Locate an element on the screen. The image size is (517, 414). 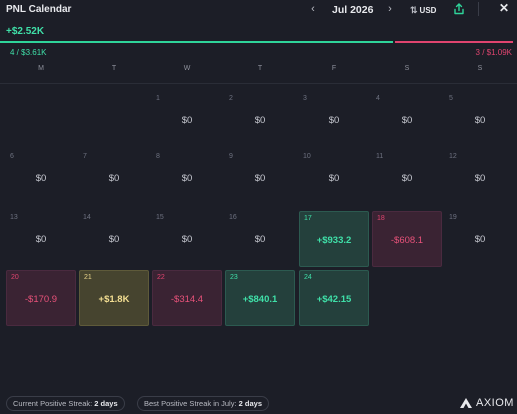
day-number: 15 is located at coordinates (160, 217).